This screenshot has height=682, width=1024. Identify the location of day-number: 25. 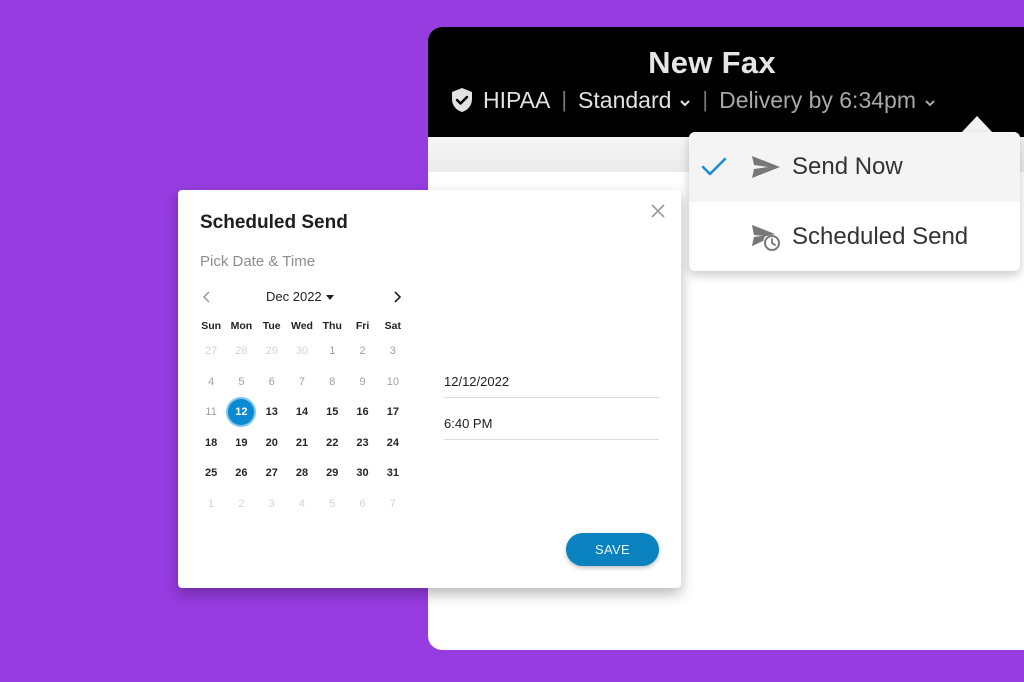
(211, 473).